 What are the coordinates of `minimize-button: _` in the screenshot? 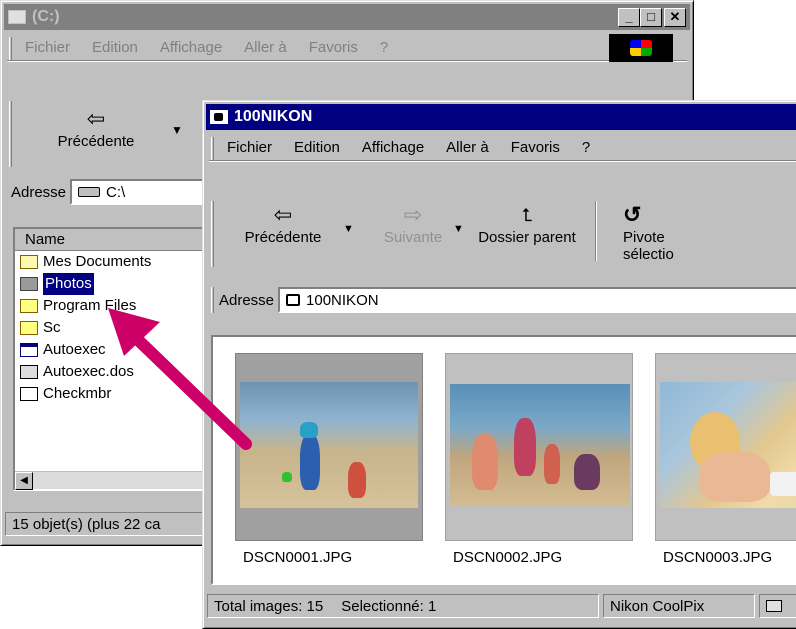 It's located at (629, 17).